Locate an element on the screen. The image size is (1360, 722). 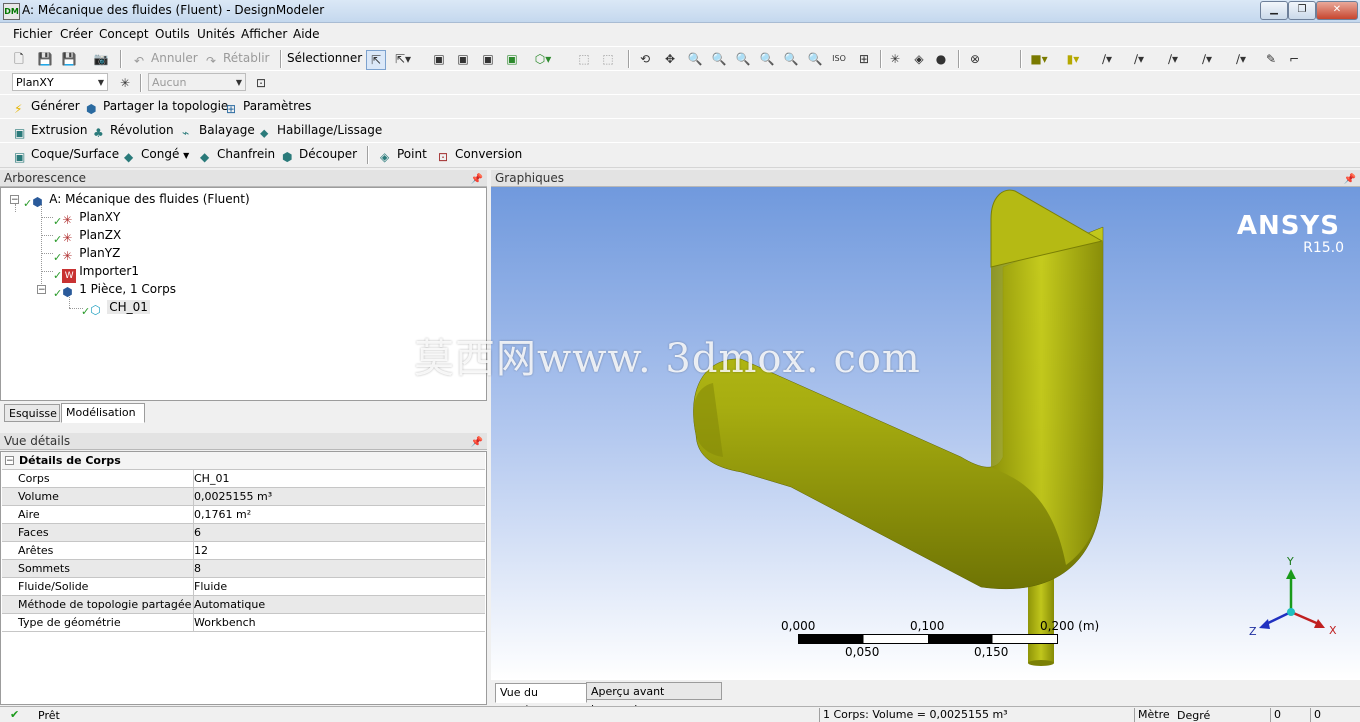
box-select-icon: ⬚ is located at coordinates (584, 59).